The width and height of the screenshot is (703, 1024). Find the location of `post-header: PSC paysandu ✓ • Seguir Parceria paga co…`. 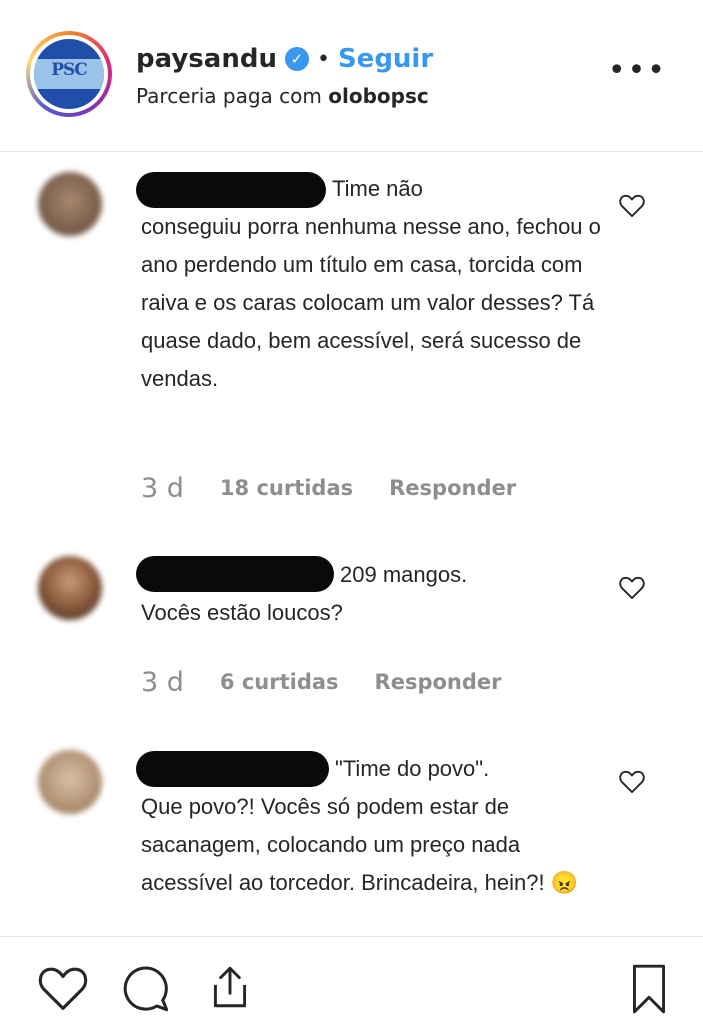

post-header: PSC paysandu ✓ • Seguir Parceria paga co… is located at coordinates (351, 76).